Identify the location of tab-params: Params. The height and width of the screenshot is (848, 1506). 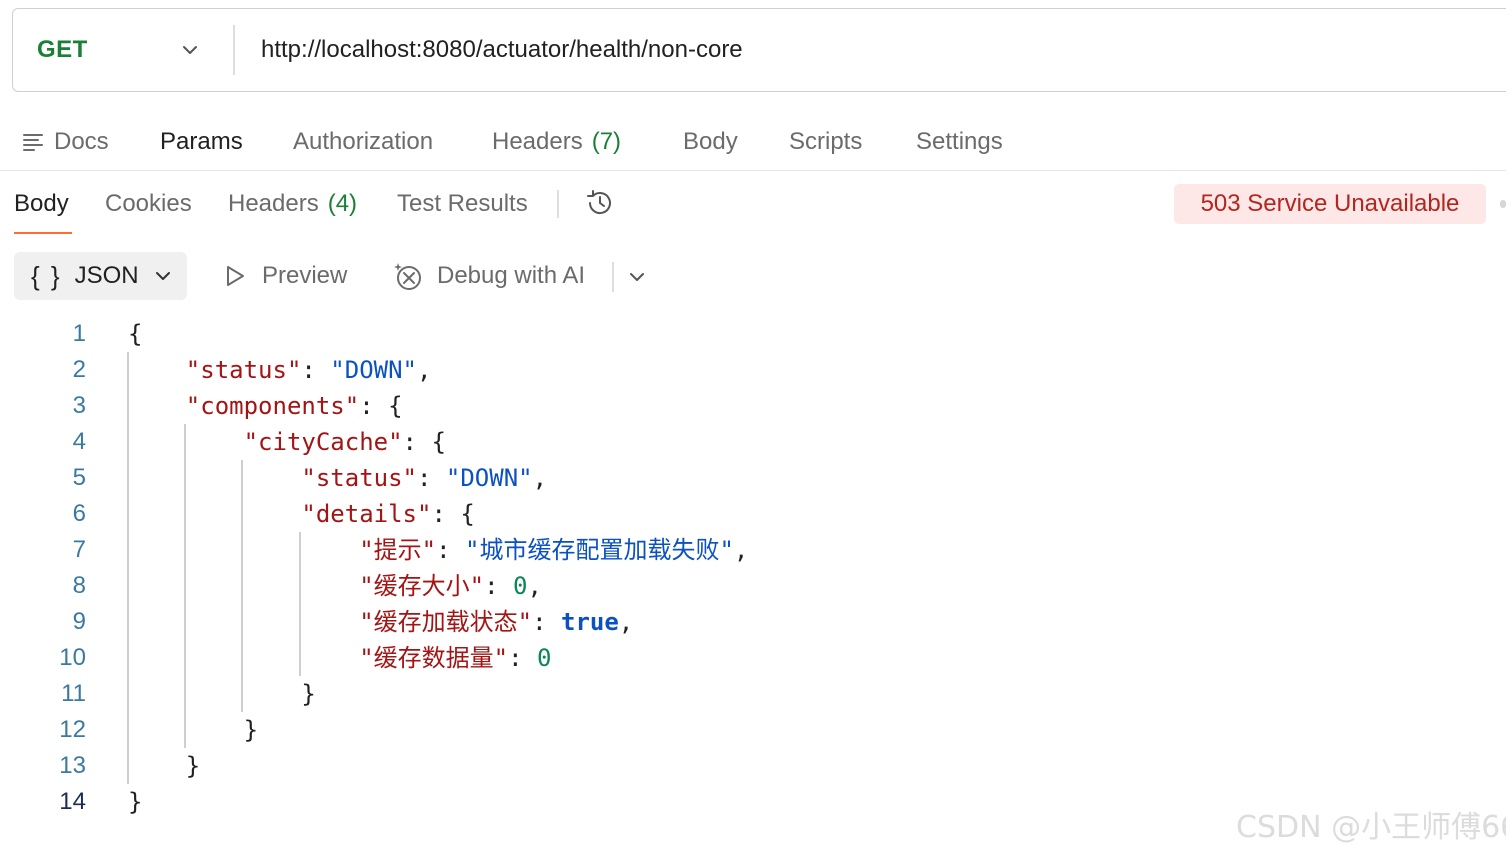
(201, 142).